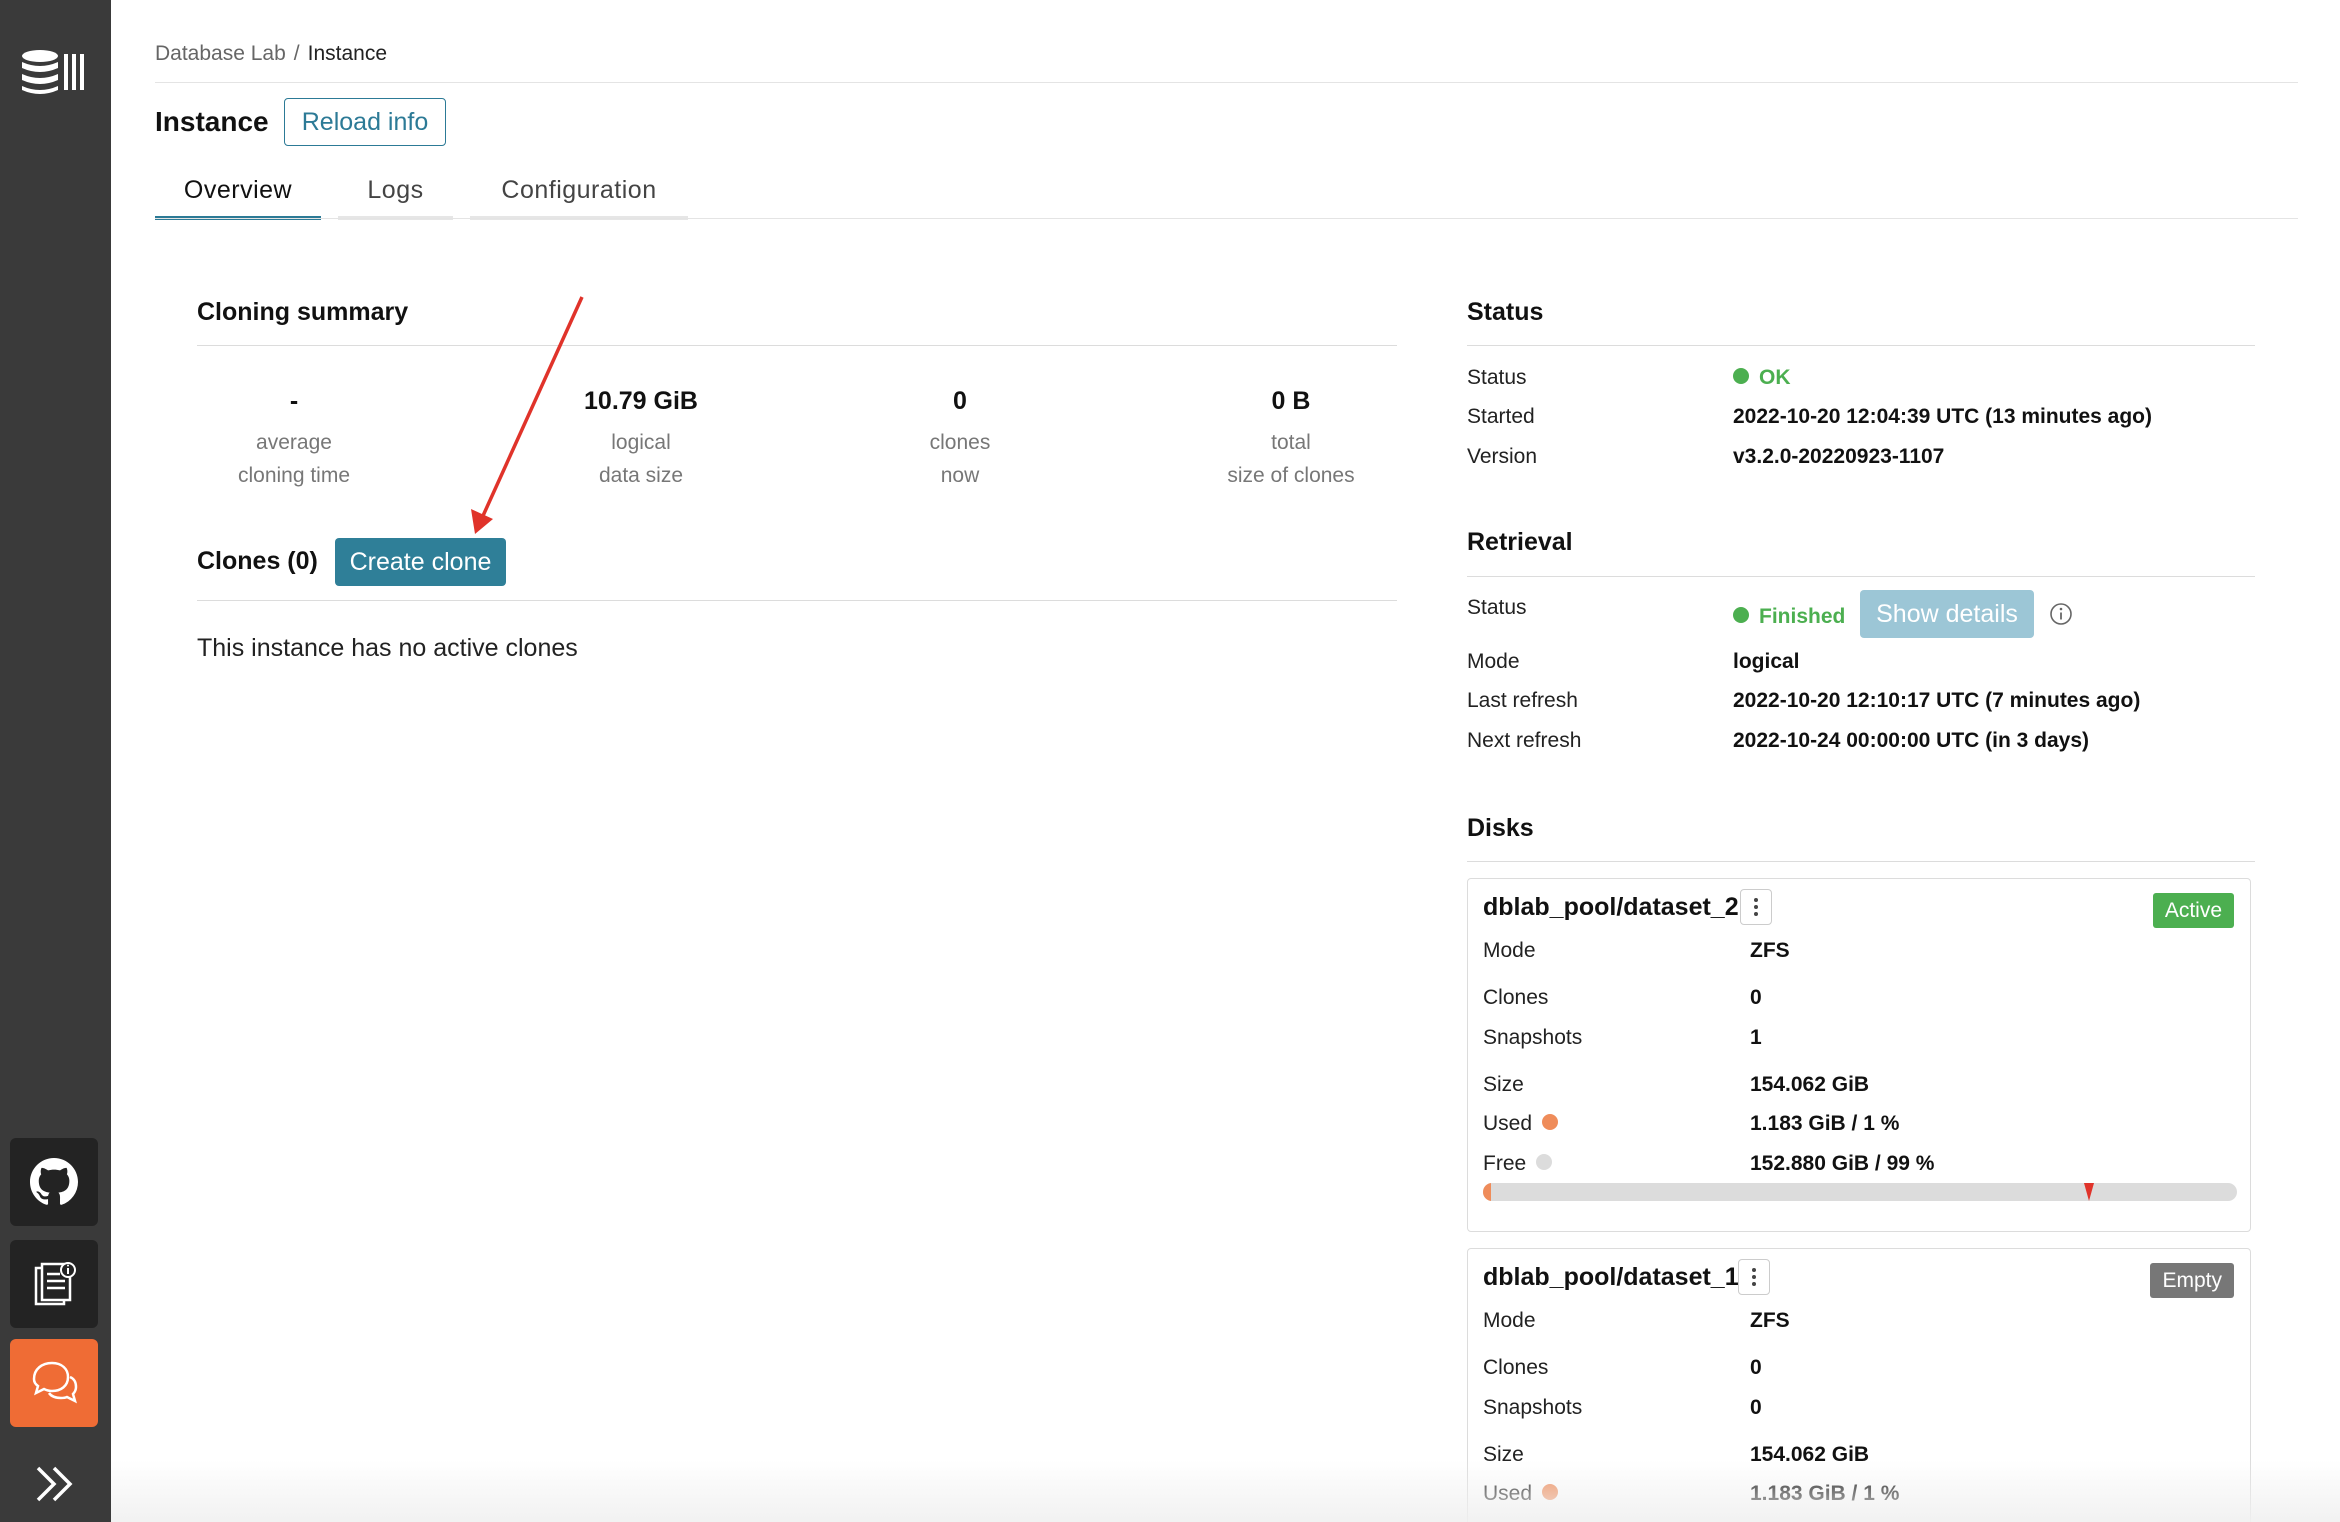 The height and width of the screenshot is (1522, 2340). What do you see at coordinates (294, 401) in the screenshot?
I see `stat-value: -` at bounding box center [294, 401].